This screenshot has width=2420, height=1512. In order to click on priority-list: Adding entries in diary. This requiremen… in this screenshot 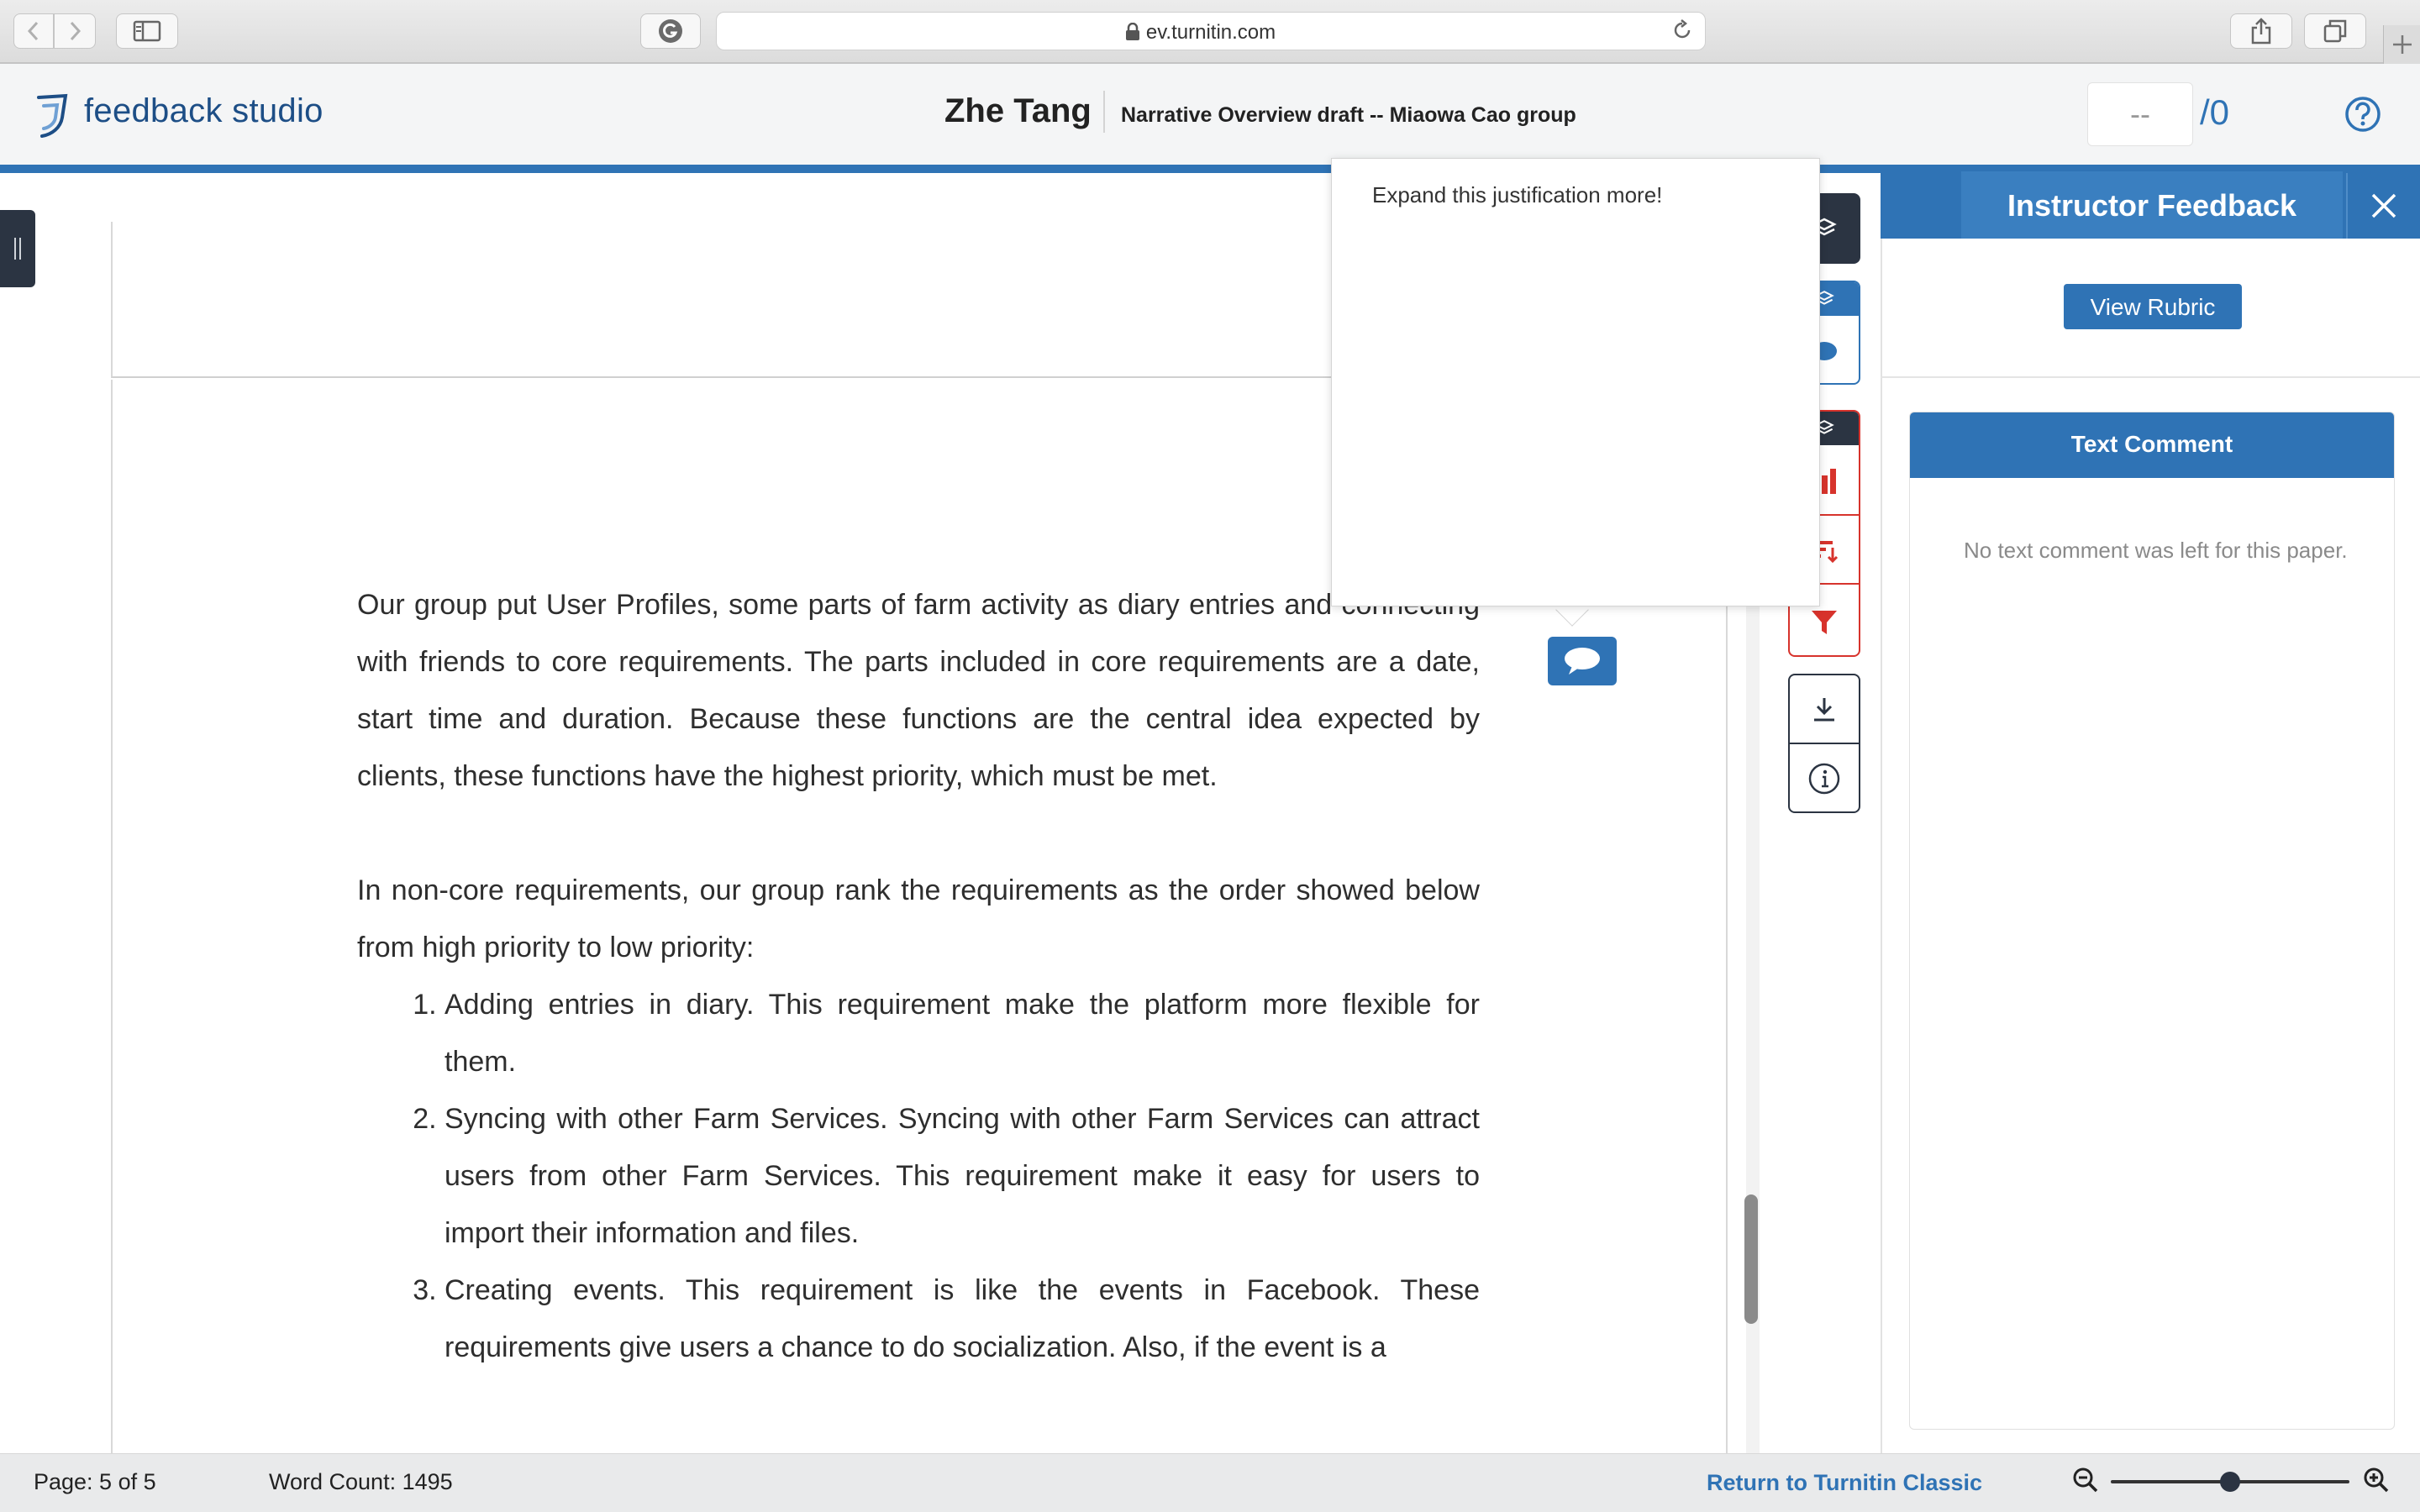, I will do `click(918, 1176)`.